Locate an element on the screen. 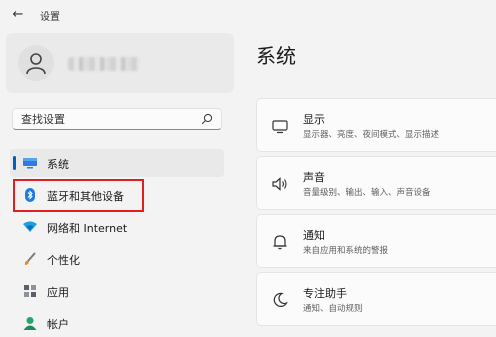  bell-icon is located at coordinates (280, 242).